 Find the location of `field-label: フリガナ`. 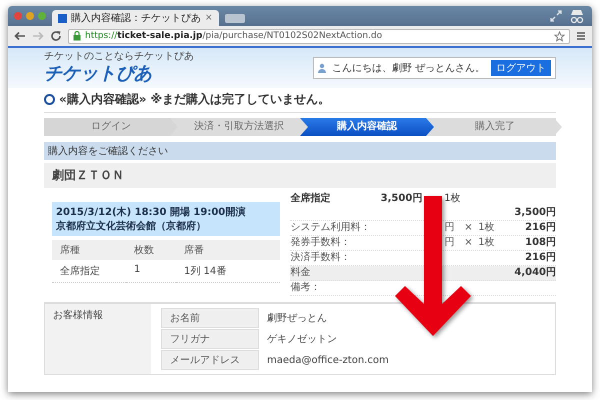

field-label: フリガナ is located at coordinates (210, 339).